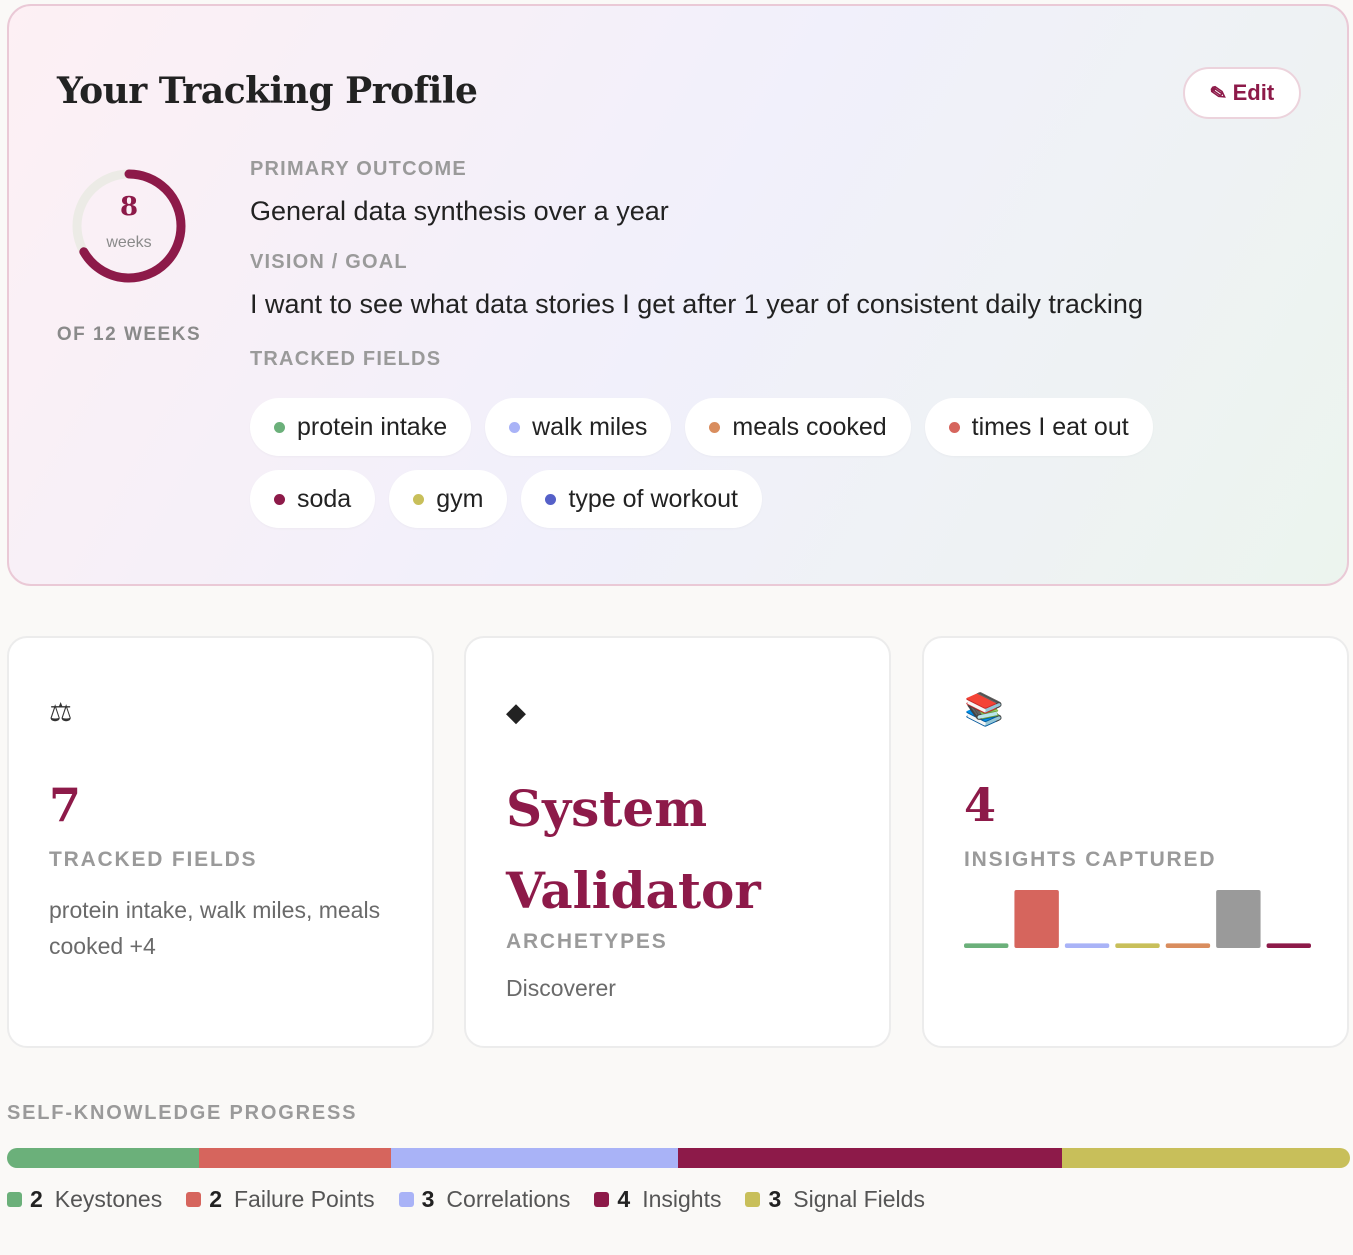 Image resolution: width=1353 pixels, height=1255 pixels. What do you see at coordinates (633, 849) in the screenshot?
I see `archetype-title: System Validator` at bounding box center [633, 849].